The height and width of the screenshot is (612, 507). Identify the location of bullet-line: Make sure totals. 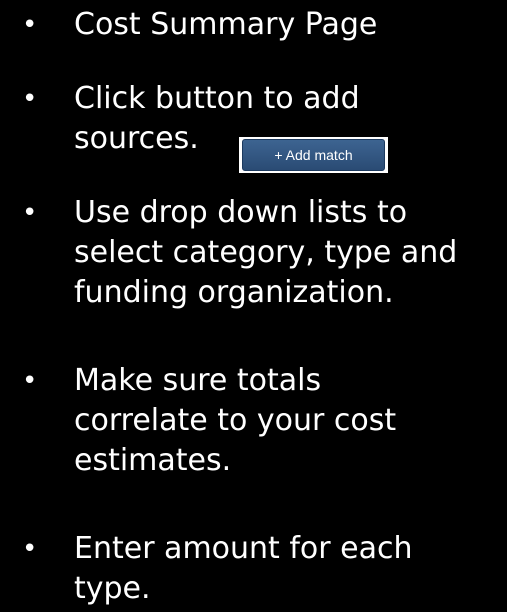
(198, 380).